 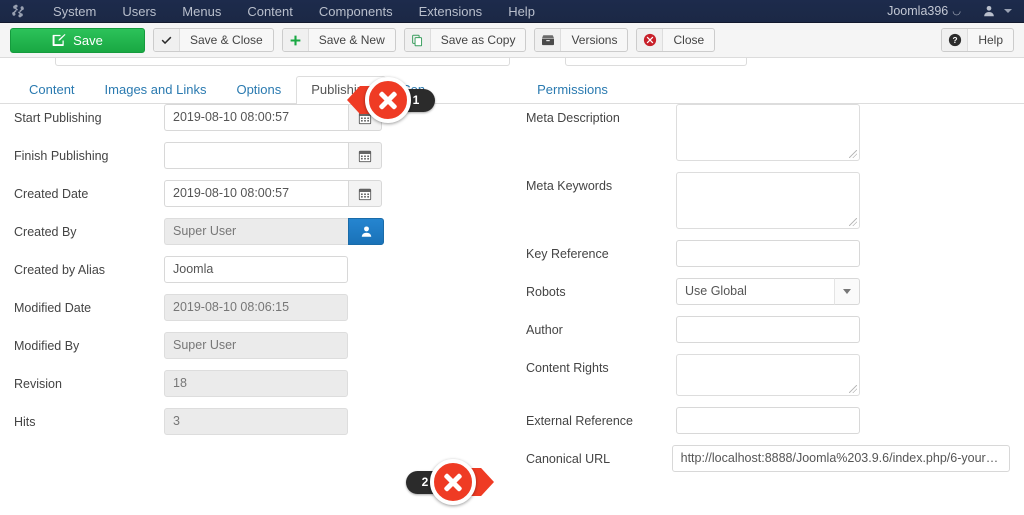 What do you see at coordinates (512, 65) in the screenshot?
I see `clipped-fields-row` at bounding box center [512, 65].